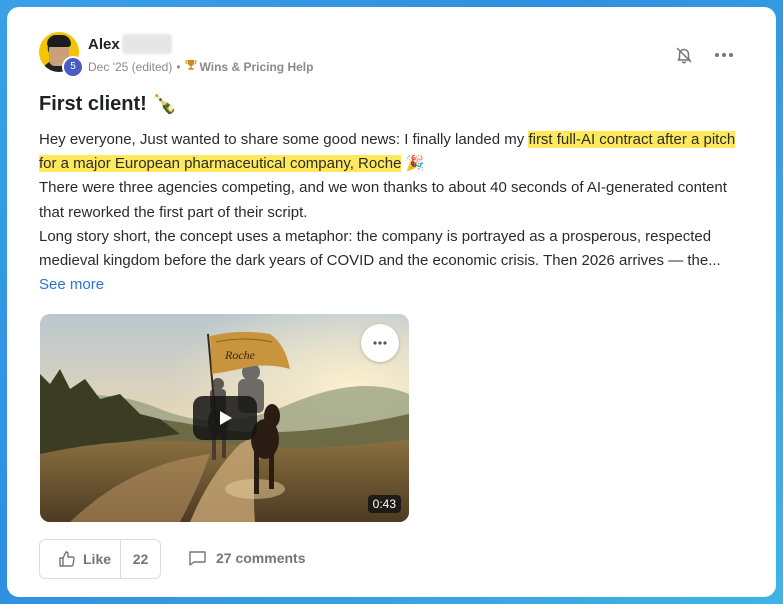  I want to click on flag-text: Roche, so click(240, 355).